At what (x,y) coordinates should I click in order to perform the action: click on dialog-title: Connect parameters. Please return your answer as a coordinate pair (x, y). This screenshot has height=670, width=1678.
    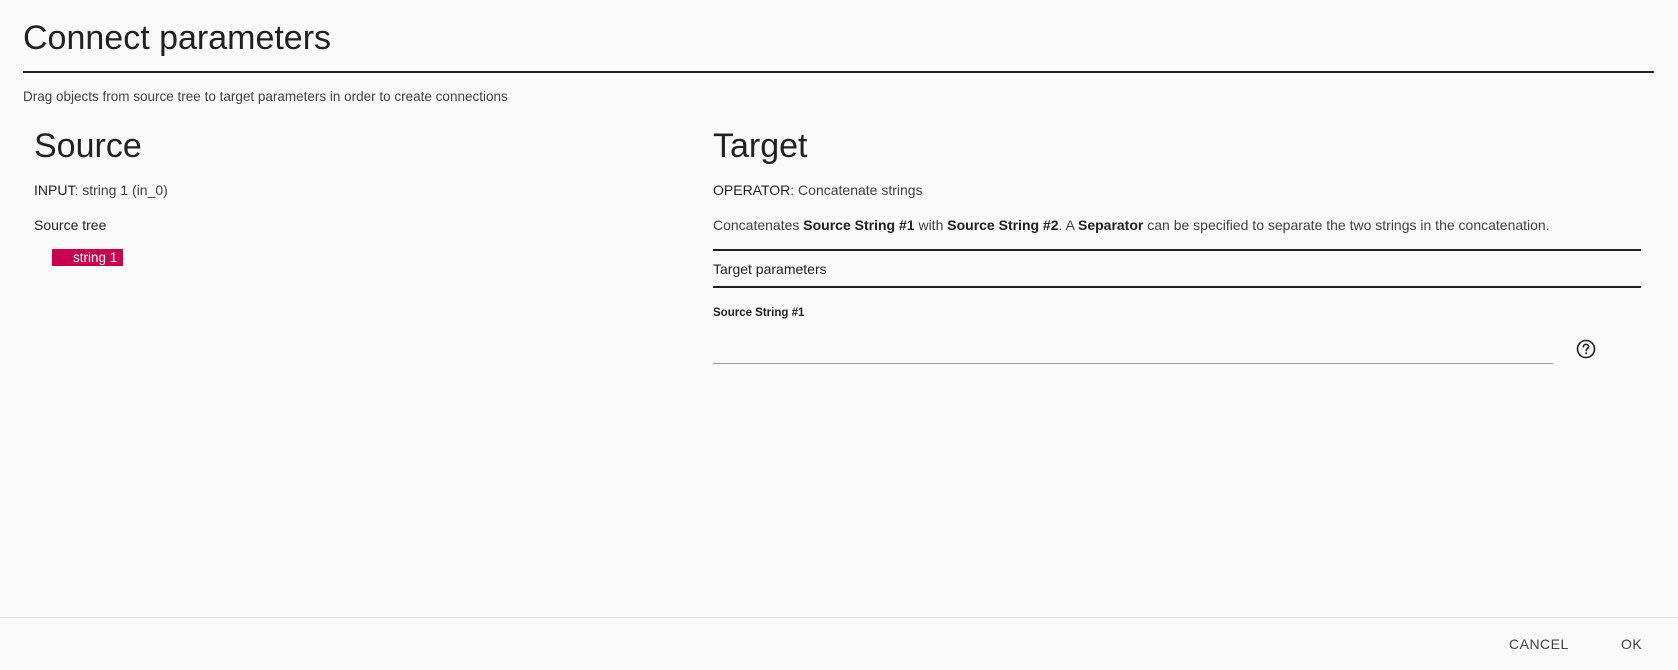
    Looking at the image, I should click on (177, 38).